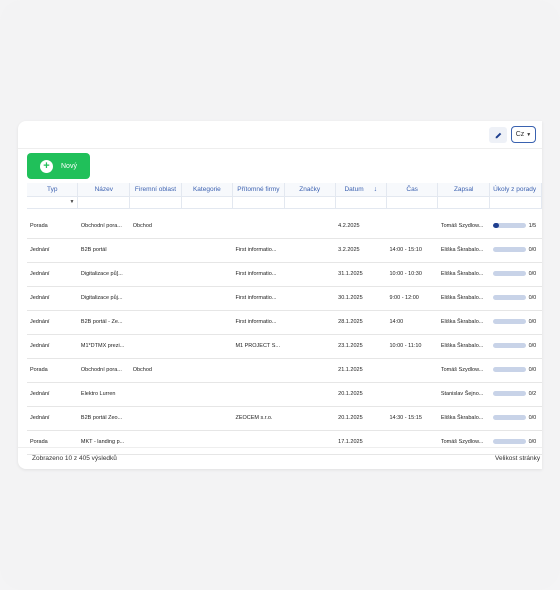  What do you see at coordinates (412, 298) in the screenshot?
I see `cell-cas: 9:00 - 12:00` at bounding box center [412, 298].